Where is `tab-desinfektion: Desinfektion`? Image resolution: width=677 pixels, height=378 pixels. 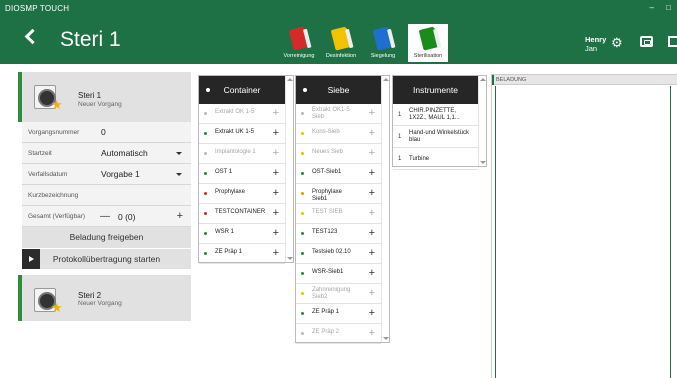 tab-desinfektion: Desinfektion is located at coordinates (341, 43).